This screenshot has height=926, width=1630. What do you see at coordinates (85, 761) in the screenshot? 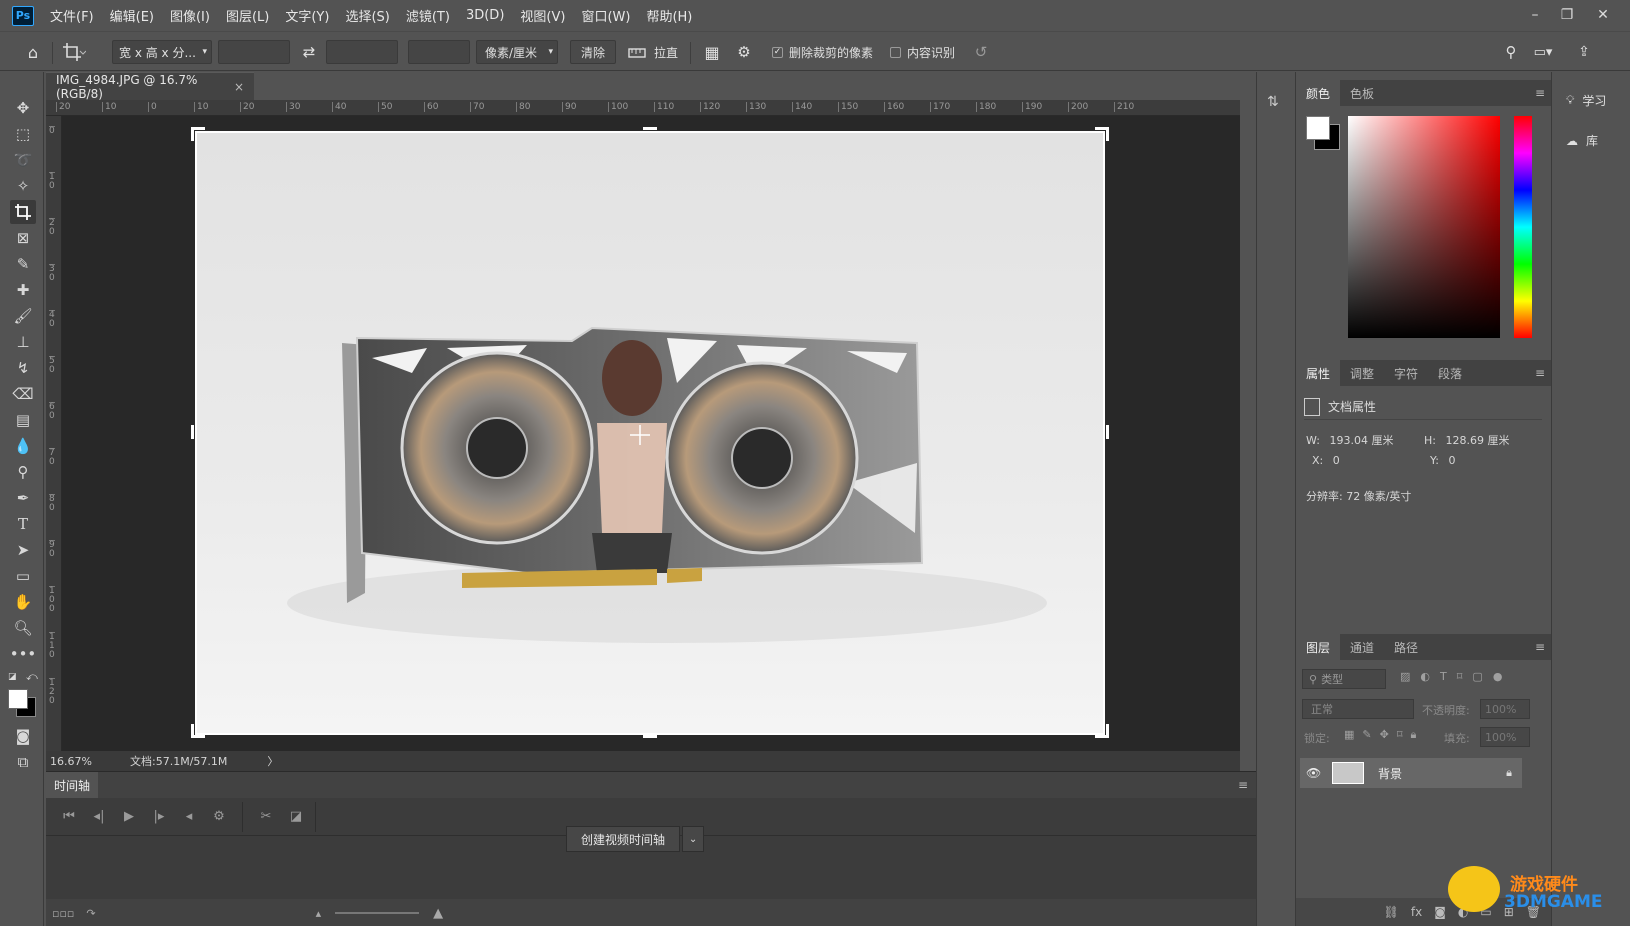
I see `zoom-level: 16.67%` at bounding box center [85, 761].